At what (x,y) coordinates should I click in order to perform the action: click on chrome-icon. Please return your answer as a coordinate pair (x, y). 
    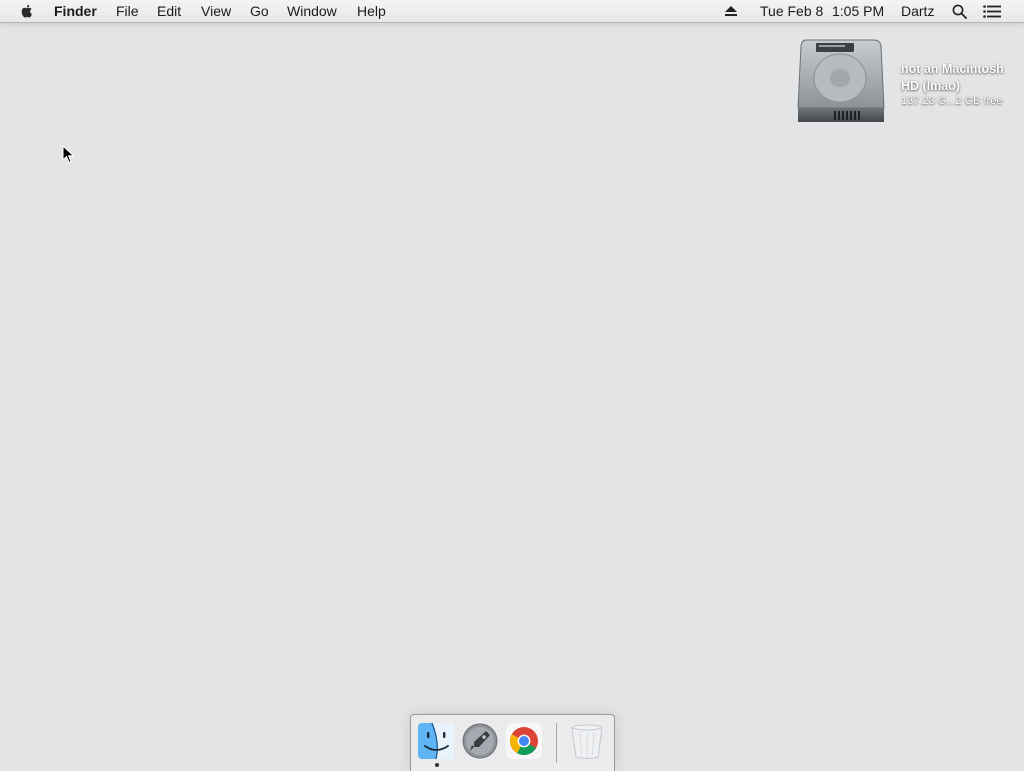
    Looking at the image, I should click on (524, 741).